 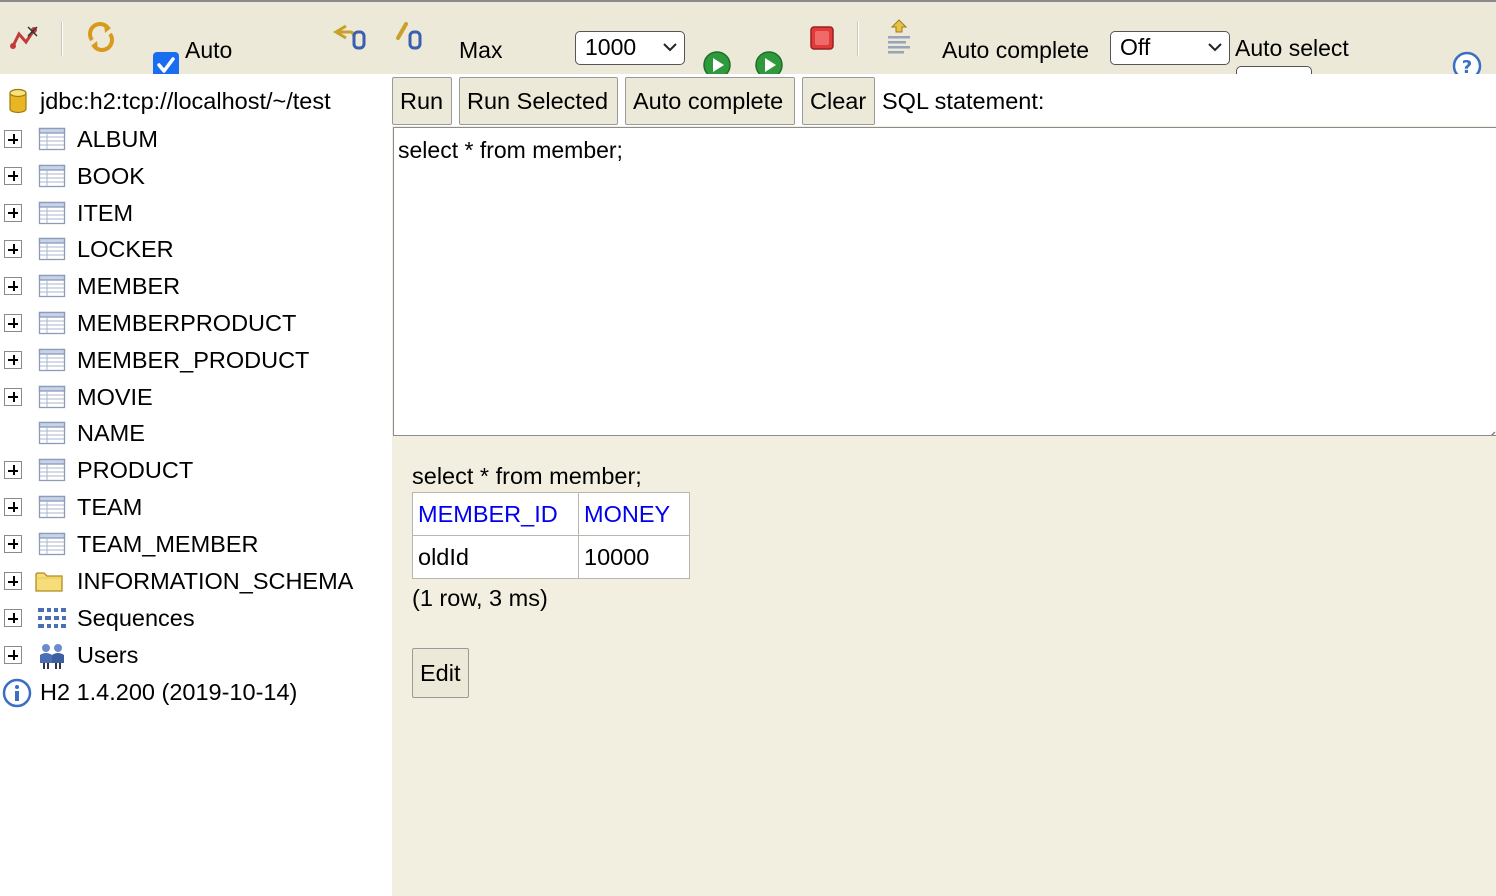 I want to click on tree-item-information-schema: INFORMATION_SCHEMA, so click(x=196, y=581).